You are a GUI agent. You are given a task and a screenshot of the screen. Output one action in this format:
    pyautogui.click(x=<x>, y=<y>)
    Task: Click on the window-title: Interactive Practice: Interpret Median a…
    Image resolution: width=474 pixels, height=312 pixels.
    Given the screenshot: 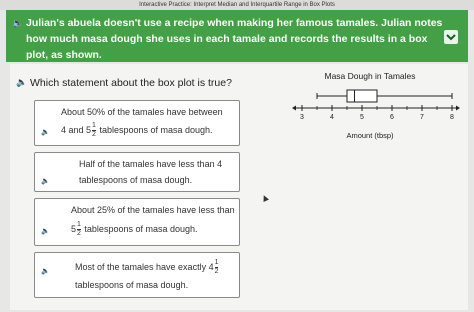 What is the action you would take?
    pyautogui.click(x=237, y=5)
    